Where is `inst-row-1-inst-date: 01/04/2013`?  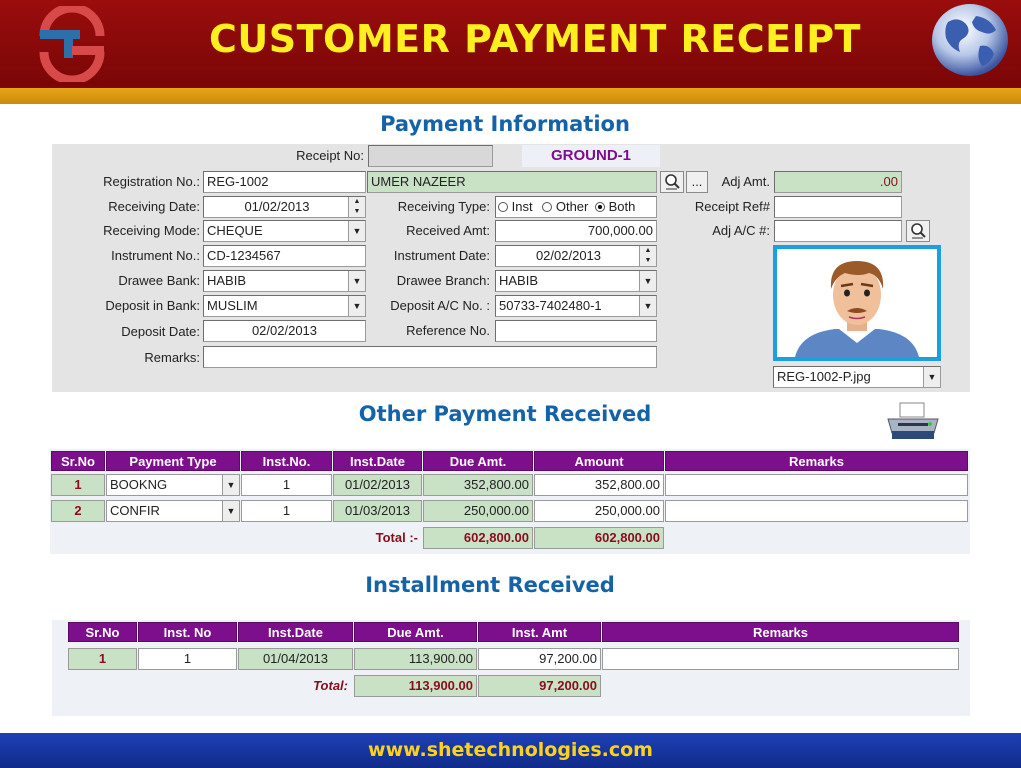
inst-row-1-inst-date: 01/04/2013 is located at coordinates (295, 659).